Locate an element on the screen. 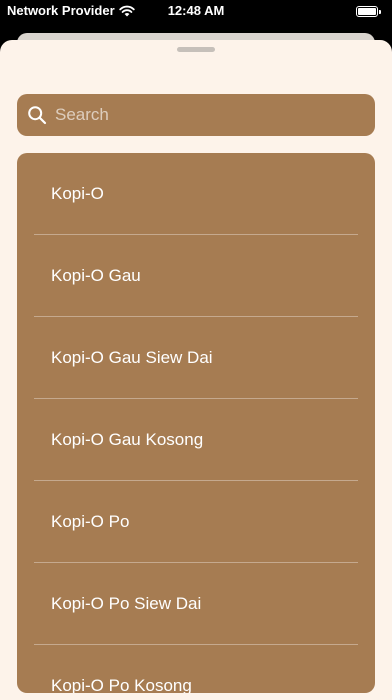 The height and width of the screenshot is (700, 392). battery-cap is located at coordinates (380, 12).